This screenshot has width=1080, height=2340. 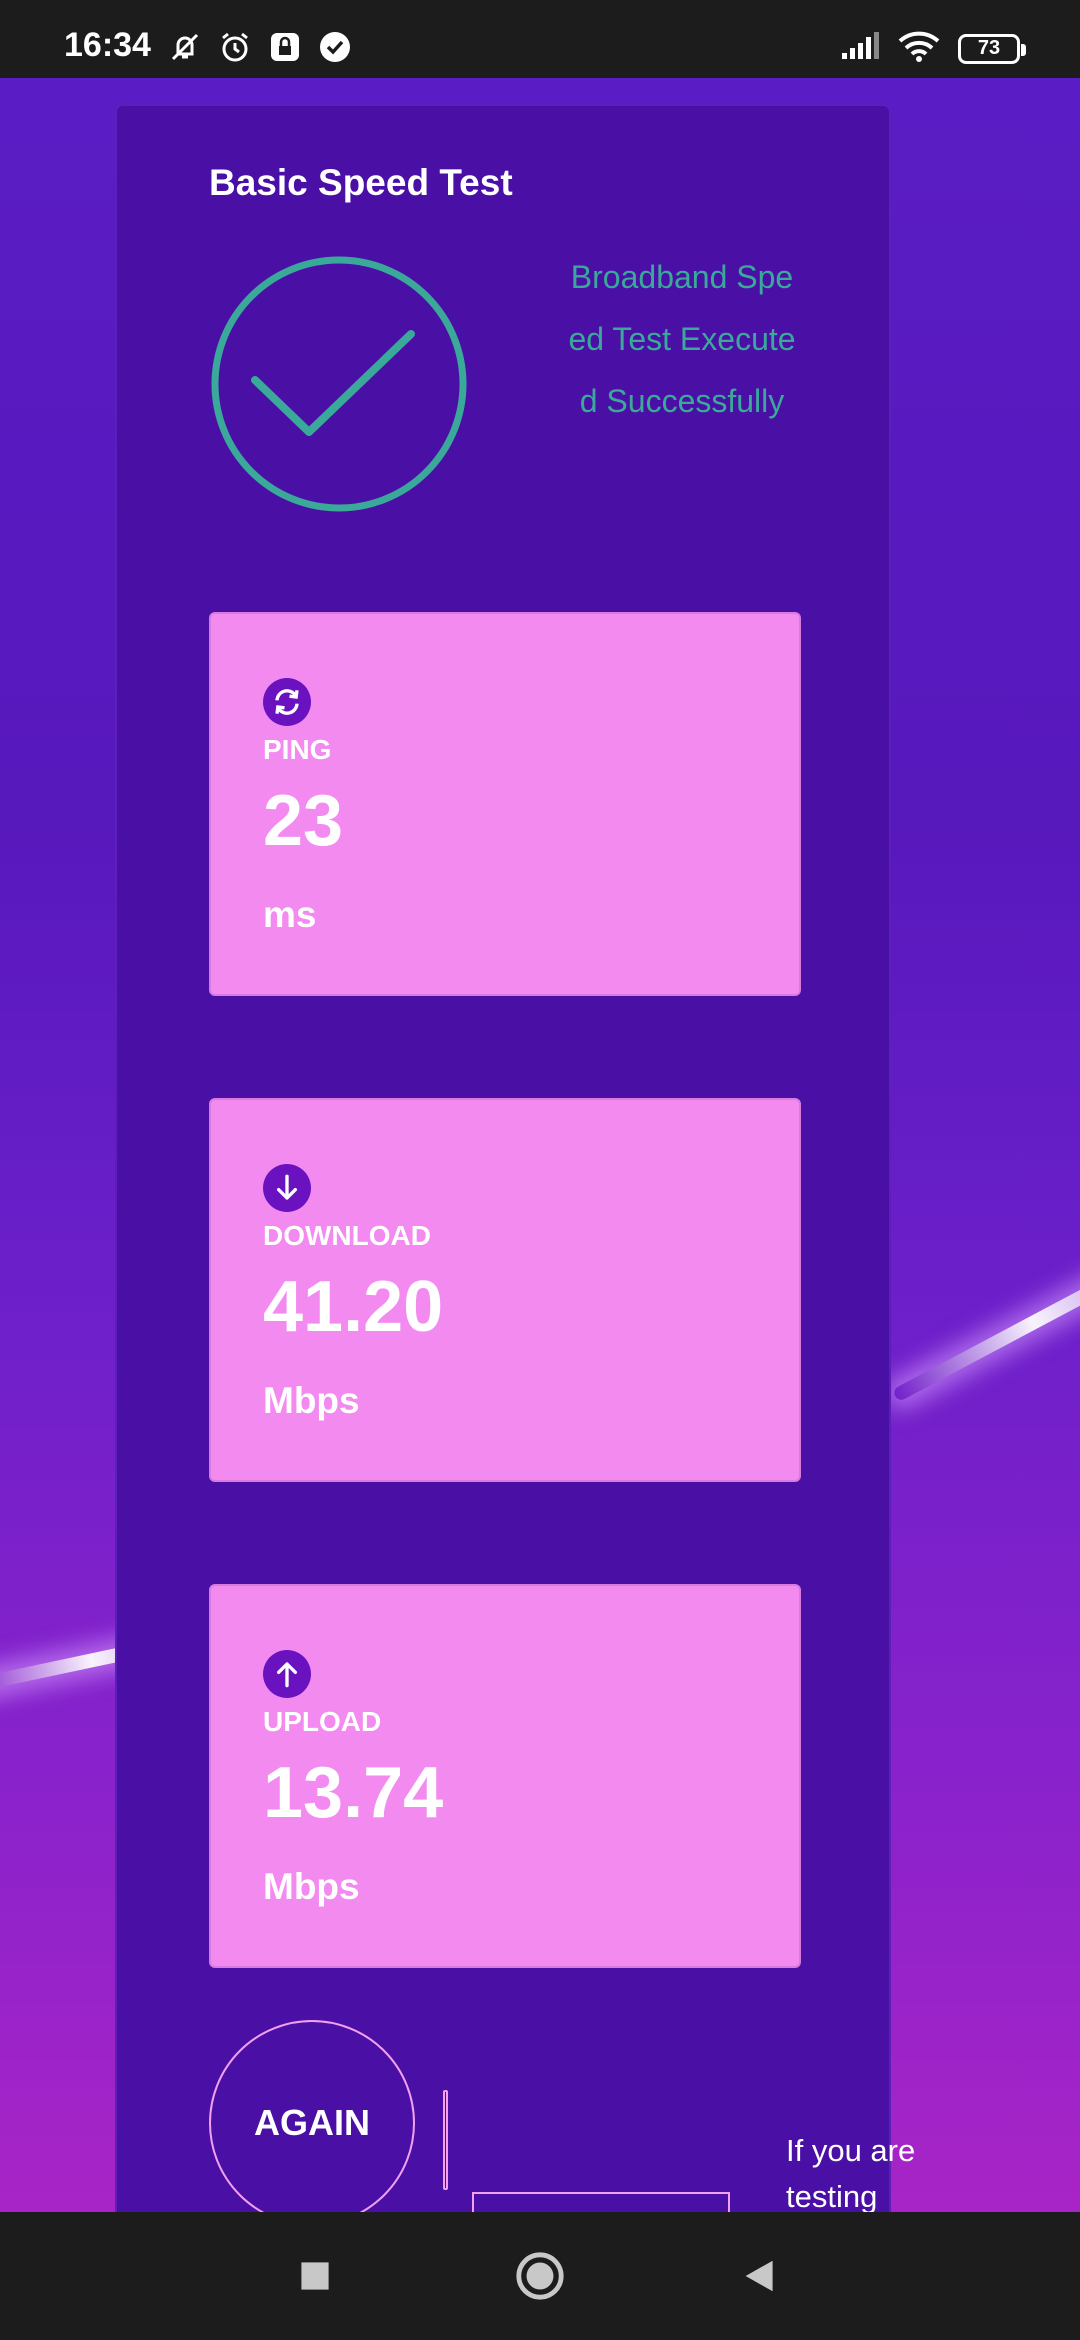 What do you see at coordinates (985, 1335) in the screenshot?
I see `light-streak-right` at bounding box center [985, 1335].